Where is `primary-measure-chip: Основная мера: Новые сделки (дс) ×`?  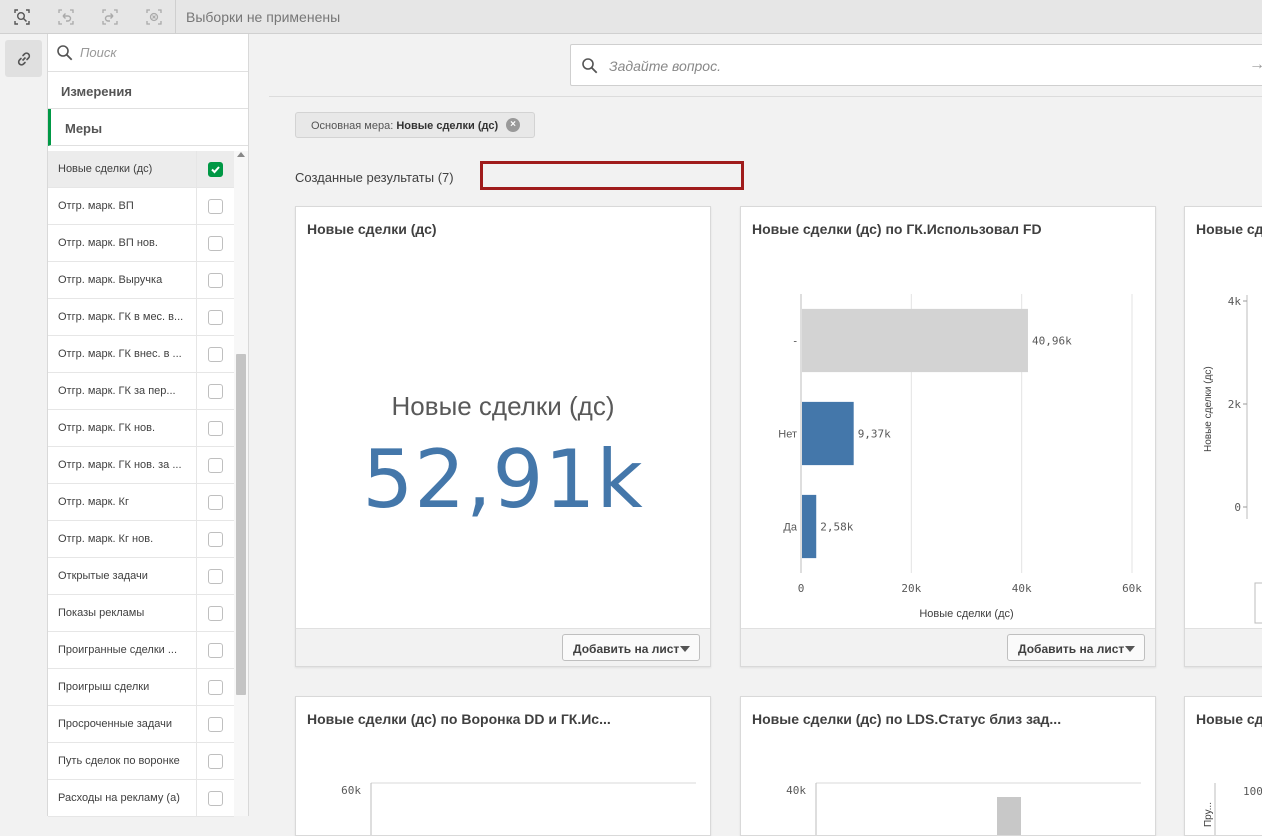 primary-measure-chip: Основная мера: Новые сделки (дс) × is located at coordinates (415, 125).